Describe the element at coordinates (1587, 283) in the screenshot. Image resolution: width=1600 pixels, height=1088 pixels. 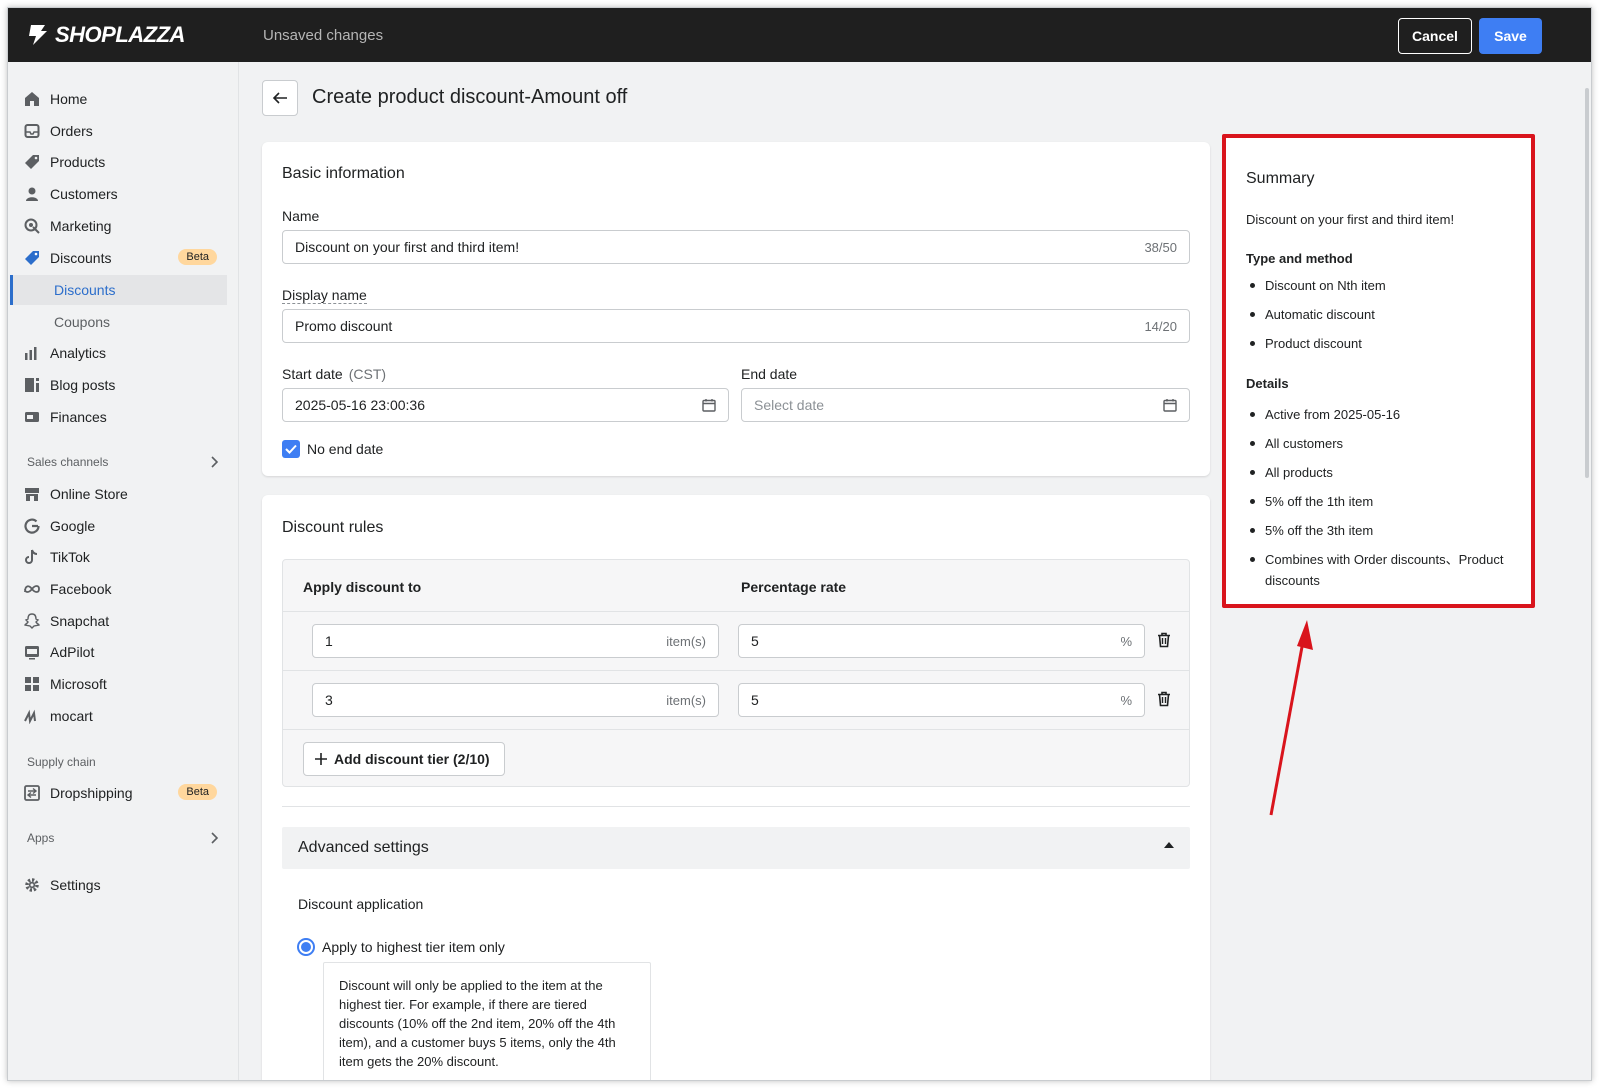
I see `page-scrollbar` at that location.